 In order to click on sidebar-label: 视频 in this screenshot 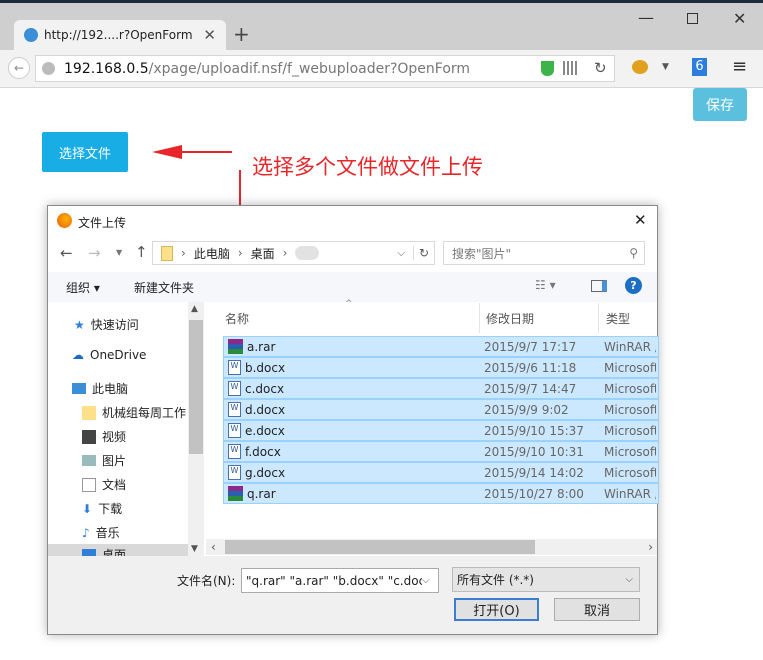, I will do `click(114, 437)`.